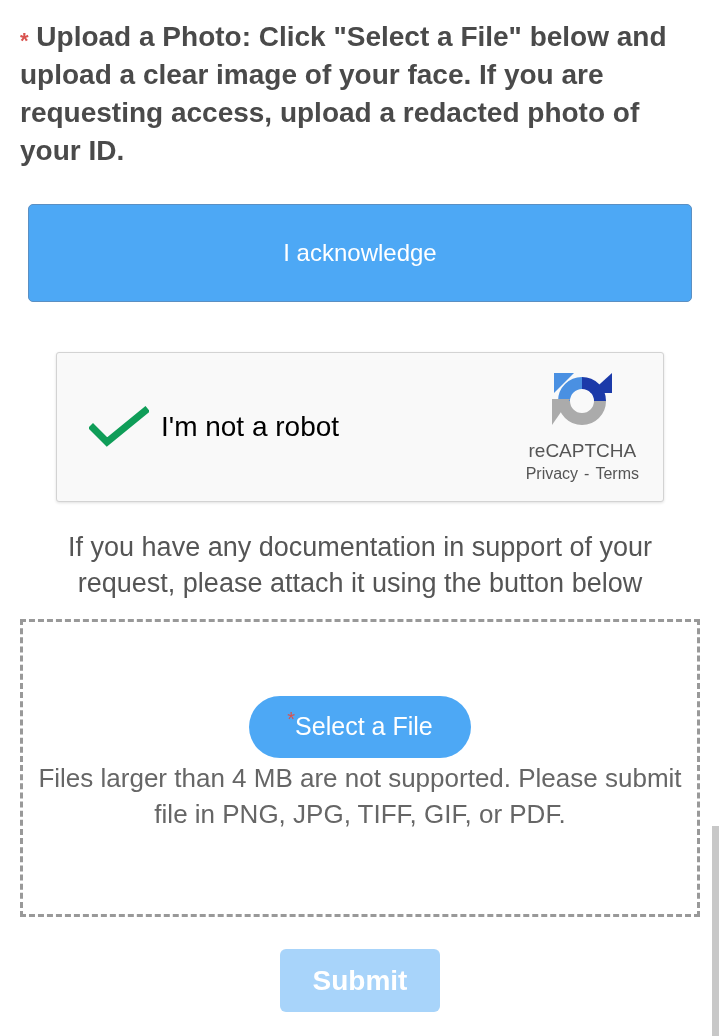  What do you see at coordinates (119, 427) in the screenshot?
I see `checkmark-icon` at bounding box center [119, 427].